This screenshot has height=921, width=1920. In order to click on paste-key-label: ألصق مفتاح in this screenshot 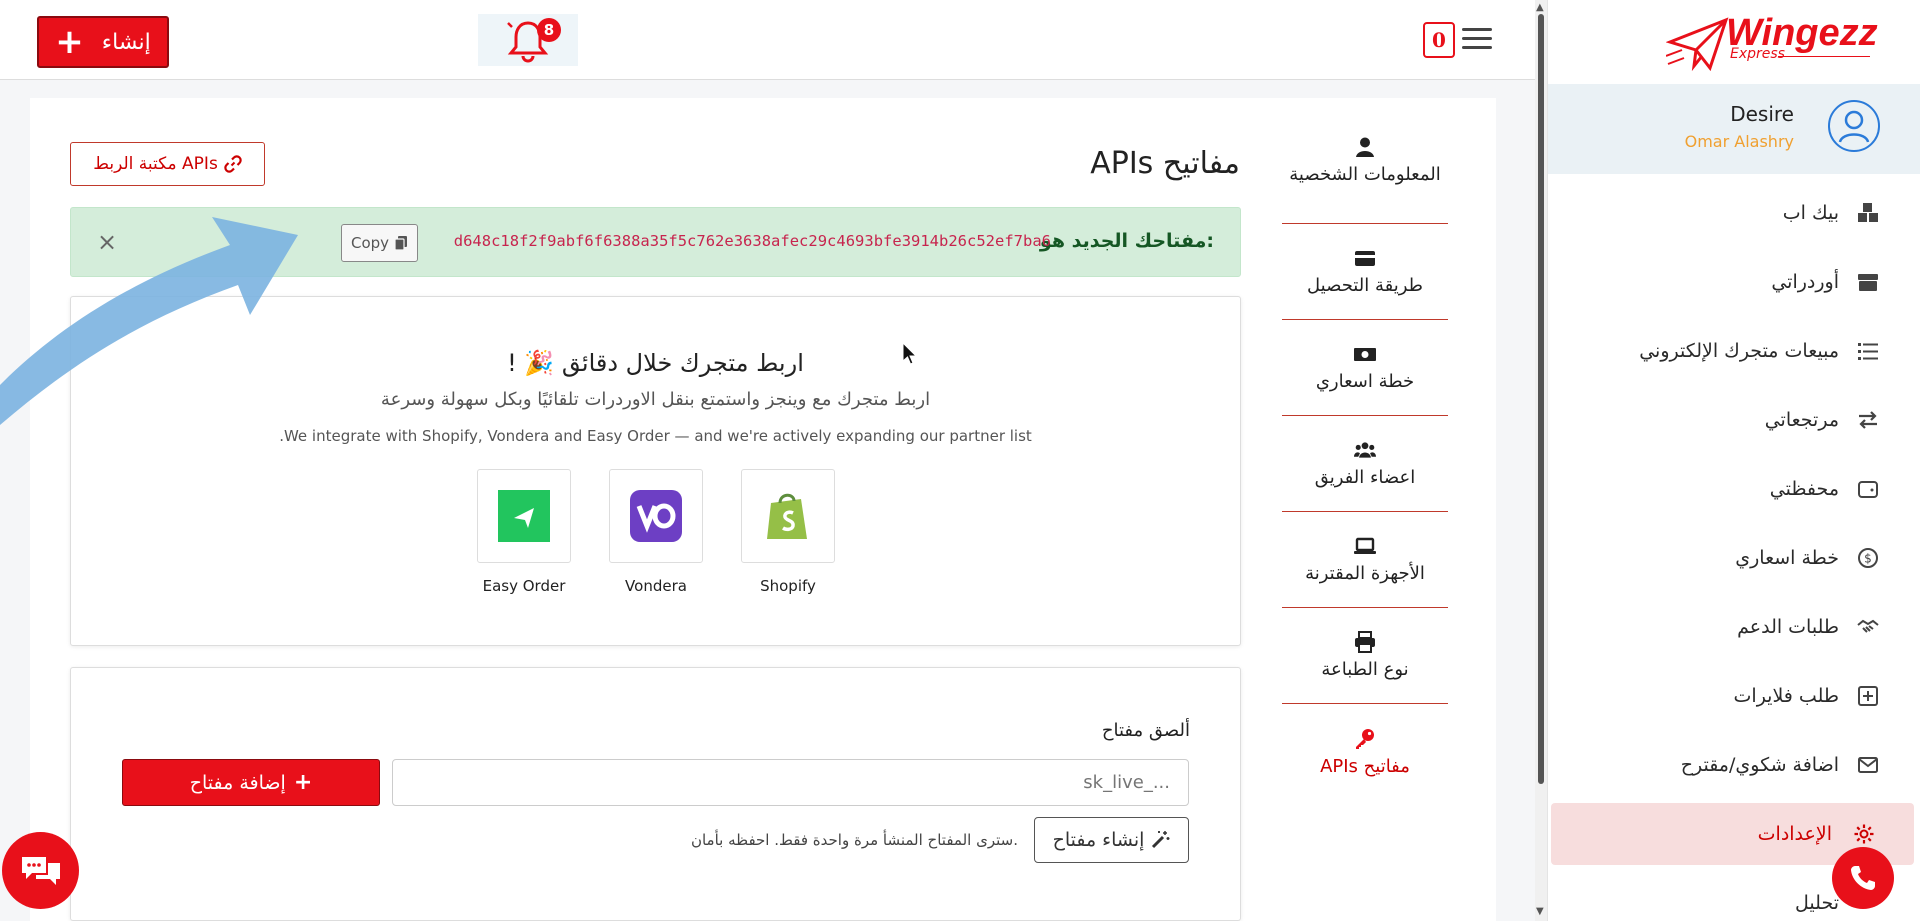, I will do `click(1145, 730)`.